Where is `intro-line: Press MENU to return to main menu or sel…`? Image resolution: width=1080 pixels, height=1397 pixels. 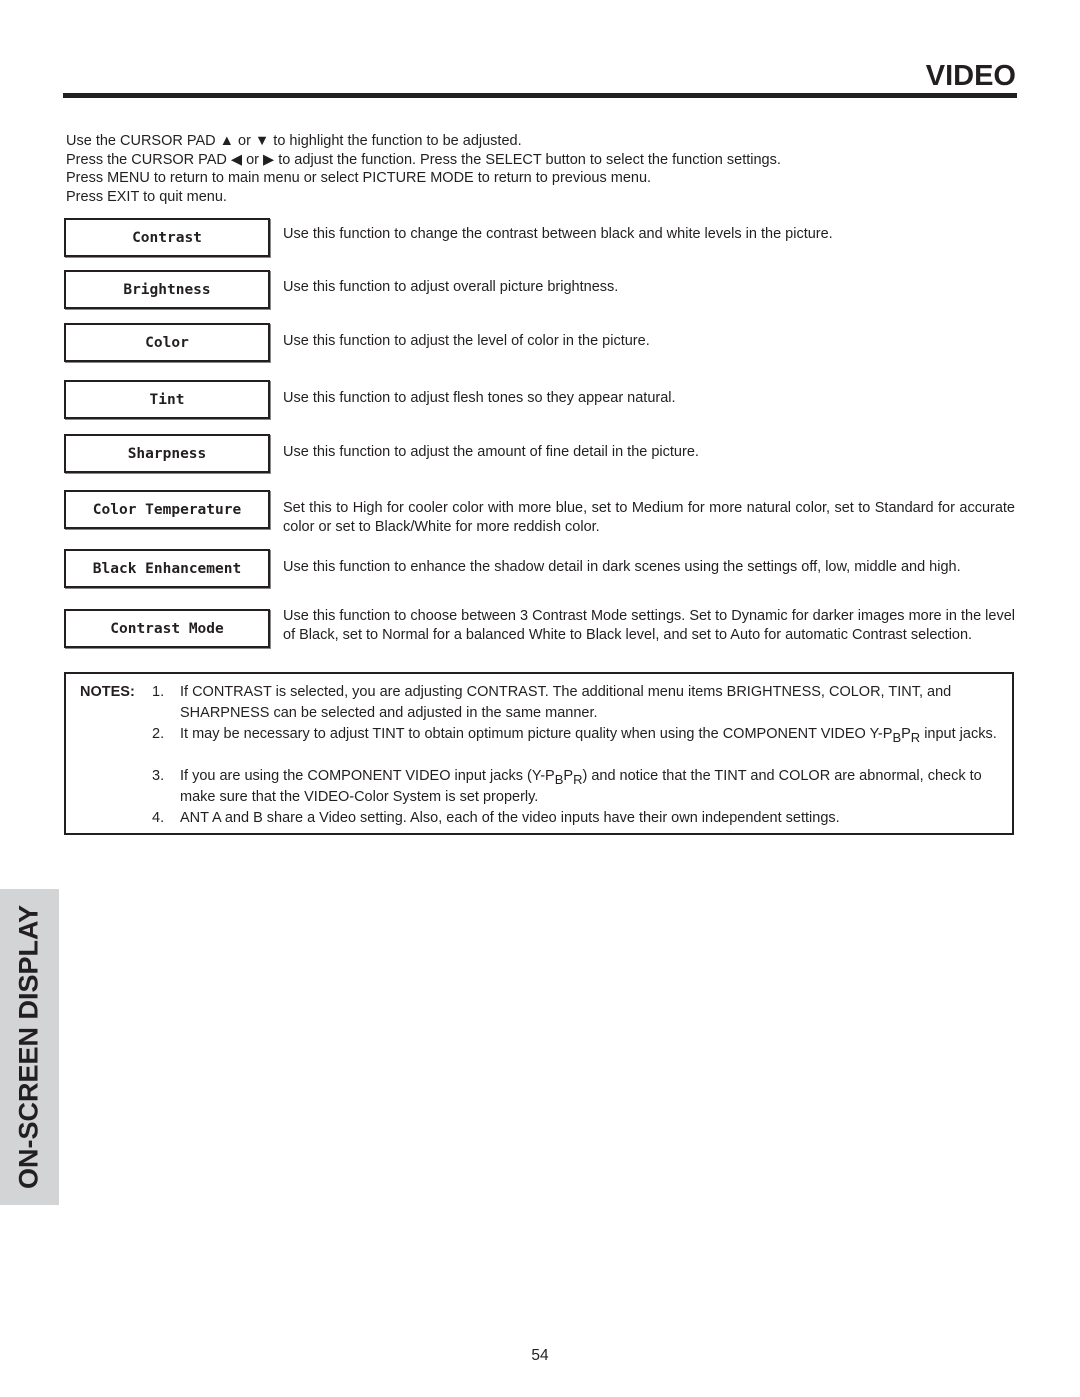 intro-line: Press MENU to return to main menu or sel… is located at coordinates (359, 178).